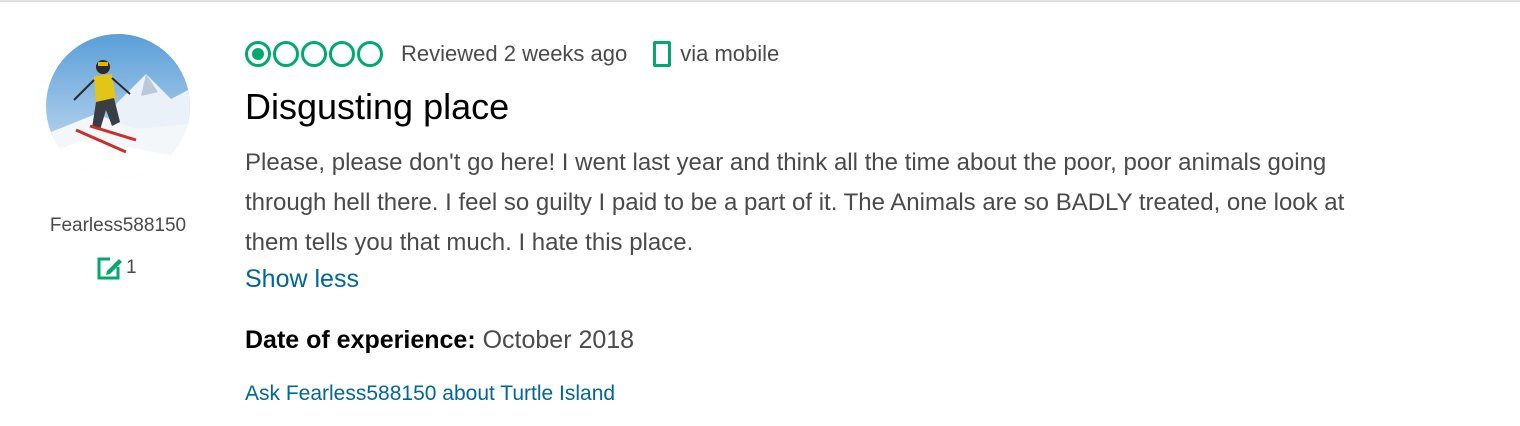  I want to click on date-of-experience: Date of experience: October 2018, so click(439, 340).